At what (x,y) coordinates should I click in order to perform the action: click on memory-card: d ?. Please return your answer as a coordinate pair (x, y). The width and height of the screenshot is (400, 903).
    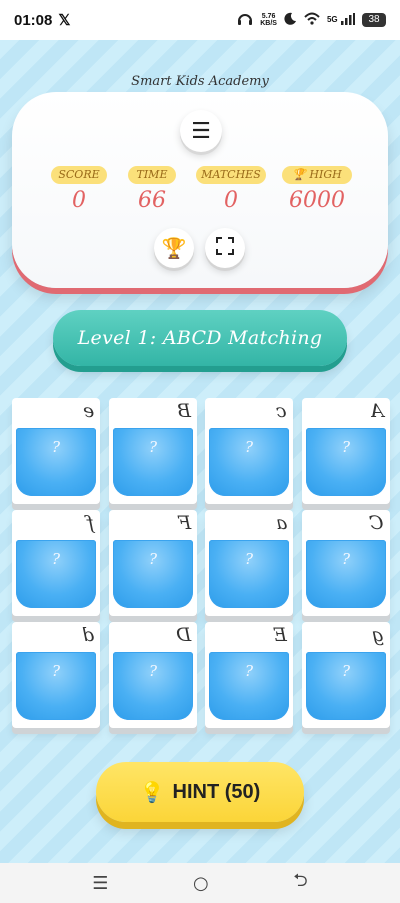
    Looking at the image, I should click on (56, 675).